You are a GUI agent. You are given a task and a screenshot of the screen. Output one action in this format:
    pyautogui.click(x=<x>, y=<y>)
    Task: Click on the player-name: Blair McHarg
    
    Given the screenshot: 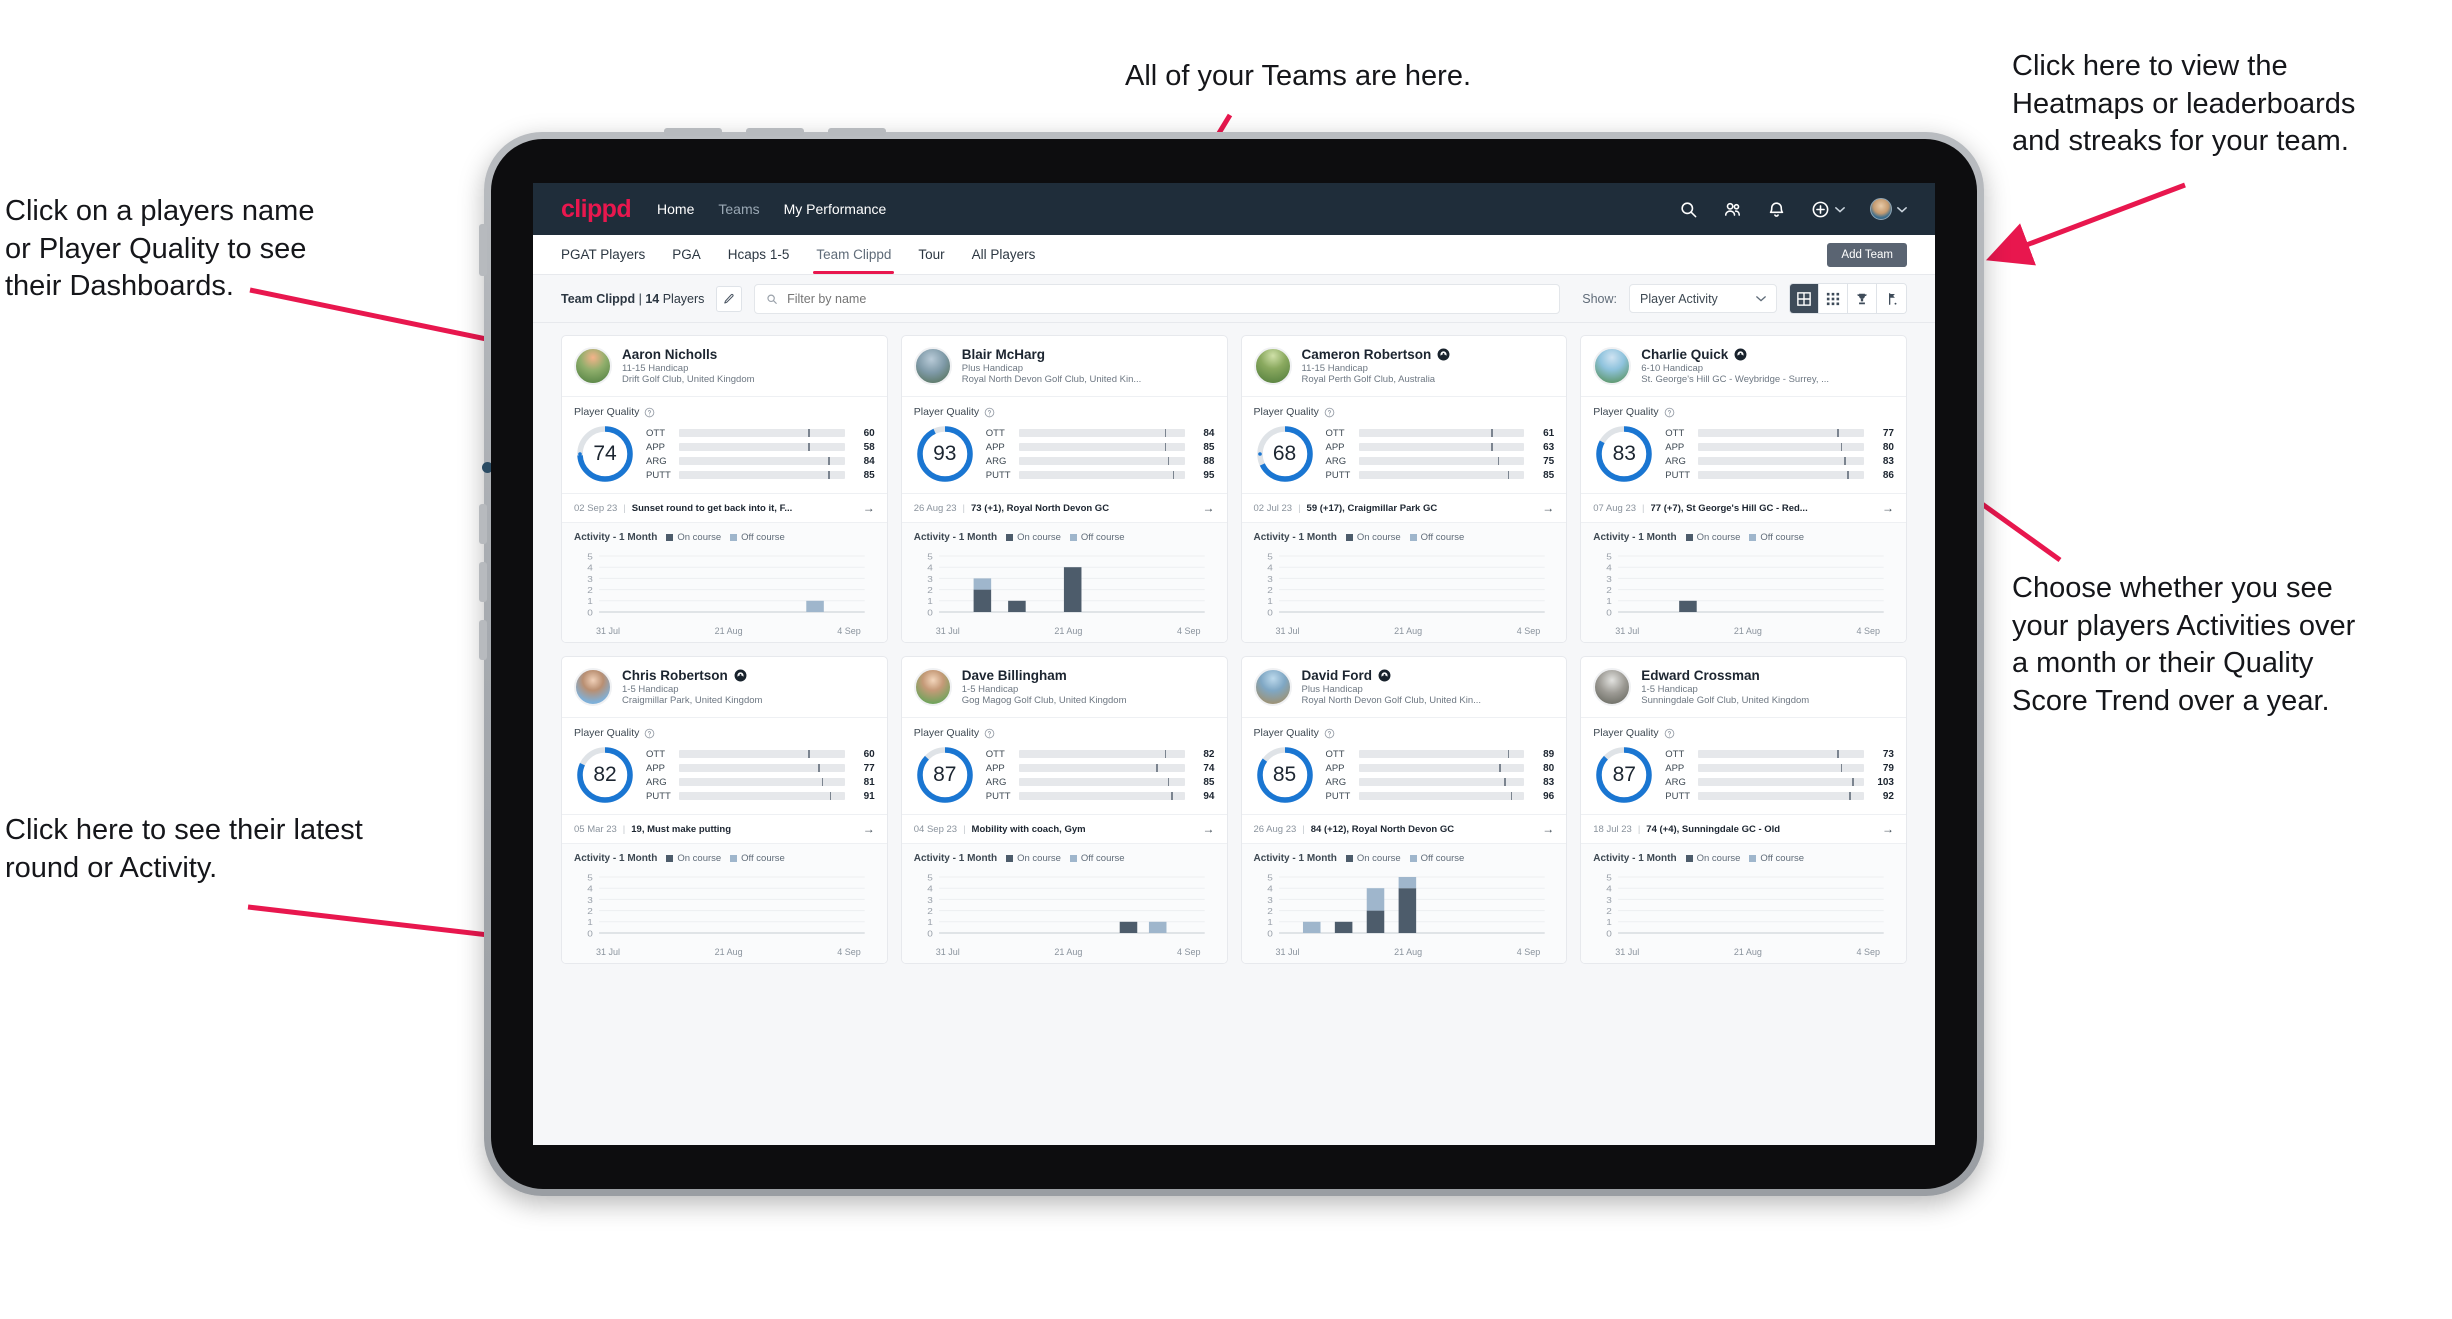 What is the action you would take?
    pyautogui.click(x=1003, y=354)
    